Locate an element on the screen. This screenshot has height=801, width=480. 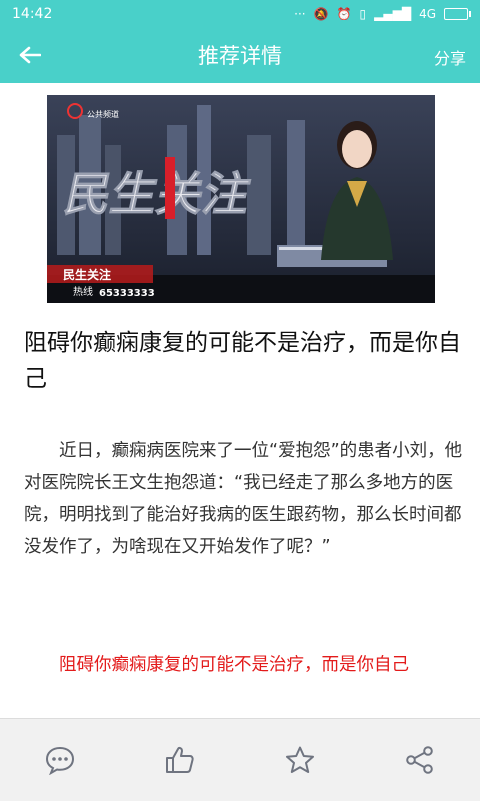
like-button is located at coordinates (180, 760).